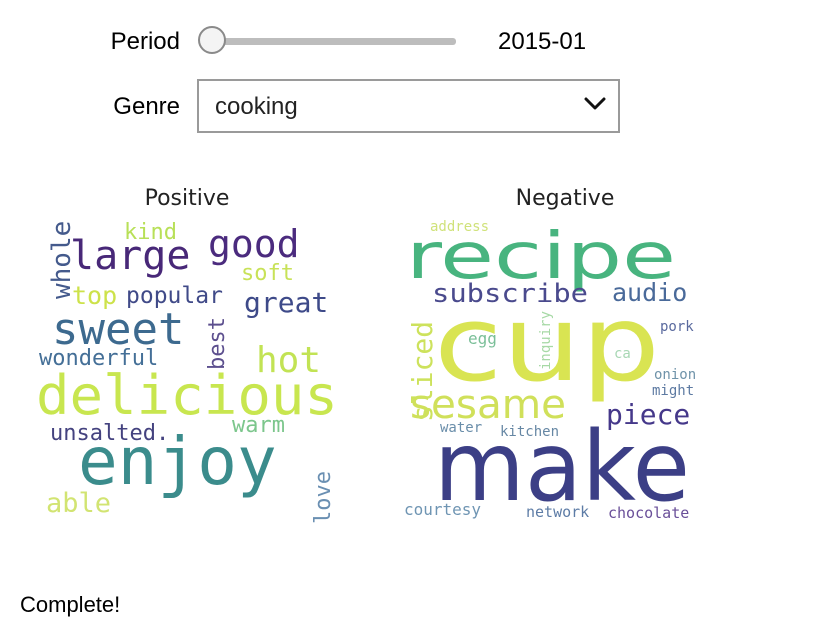 This screenshot has width=824, height=638. What do you see at coordinates (510, 294) in the screenshot?
I see `word-subscribe: subscribe` at bounding box center [510, 294].